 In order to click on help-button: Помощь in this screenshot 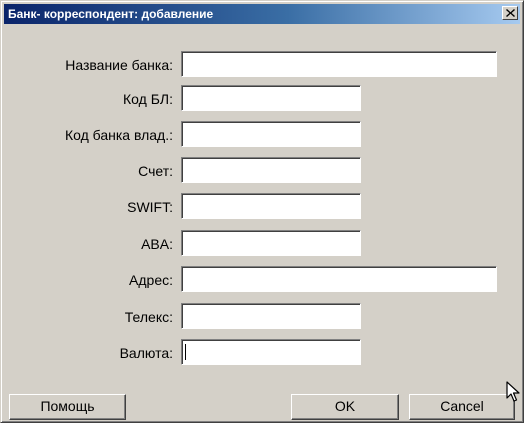, I will do `click(67, 407)`.